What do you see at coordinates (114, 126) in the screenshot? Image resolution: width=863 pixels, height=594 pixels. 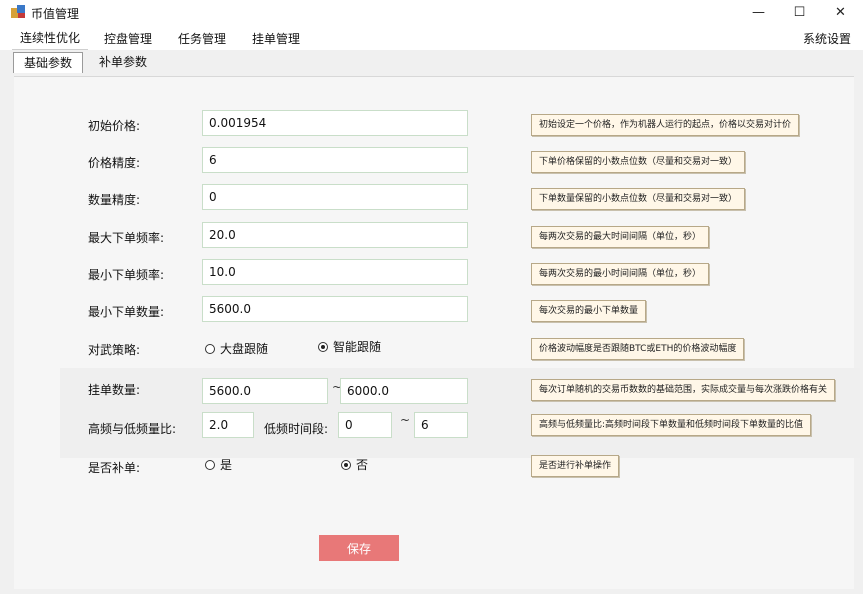 I see `initial-price-label: 初始价格:` at bounding box center [114, 126].